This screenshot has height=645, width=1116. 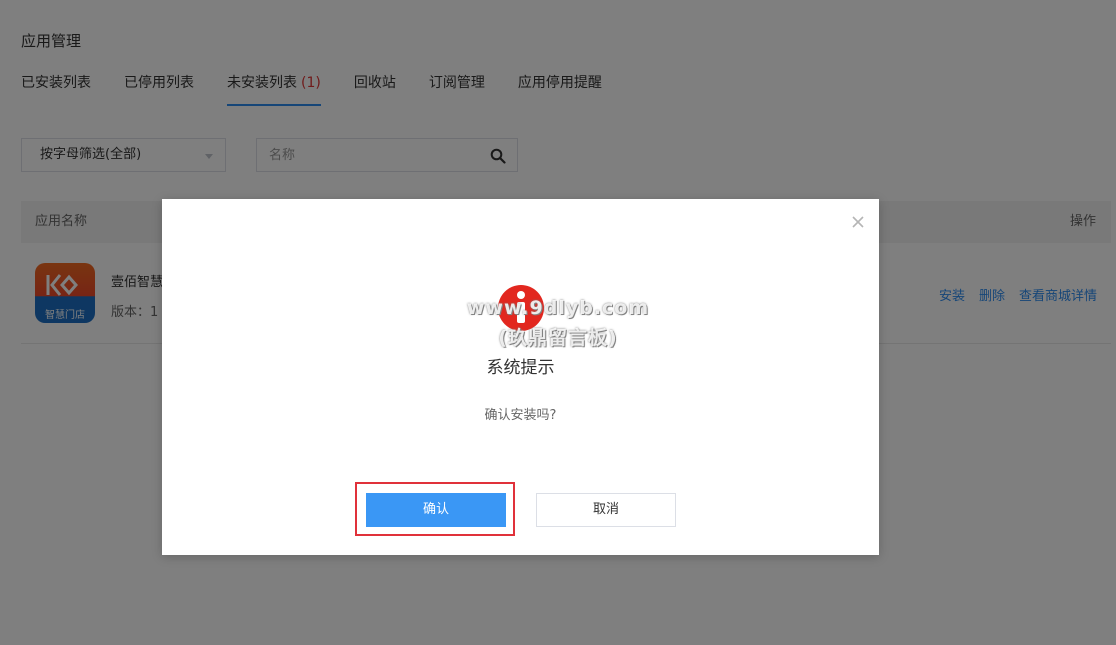 I want to click on cancel-button: 取消, so click(x=606, y=510).